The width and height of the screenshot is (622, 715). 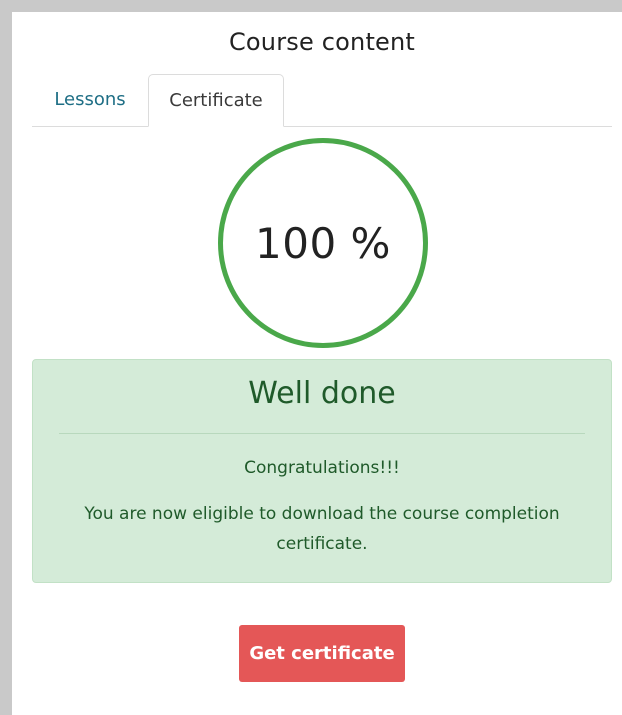 What do you see at coordinates (322, 42) in the screenshot?
I see `panel-title: Course content` at bounding box center [322, 42].